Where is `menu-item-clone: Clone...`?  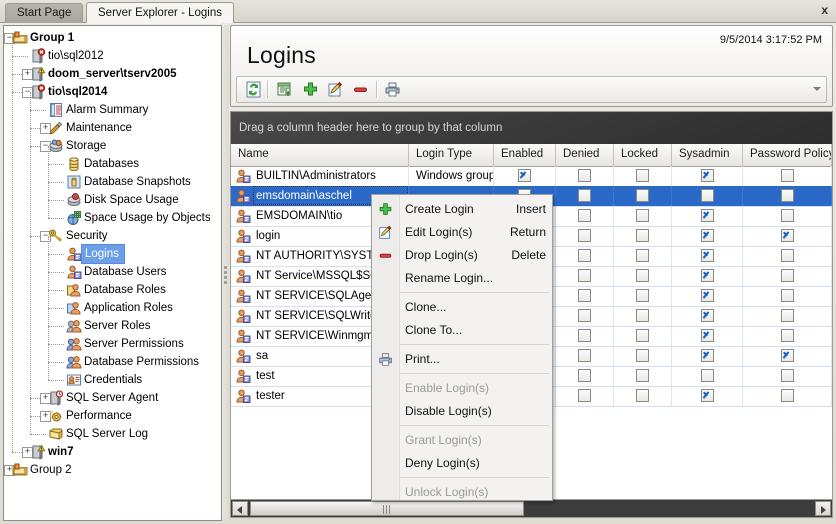 menu-item-clone: Clone... is located at coordinates (476, 307).